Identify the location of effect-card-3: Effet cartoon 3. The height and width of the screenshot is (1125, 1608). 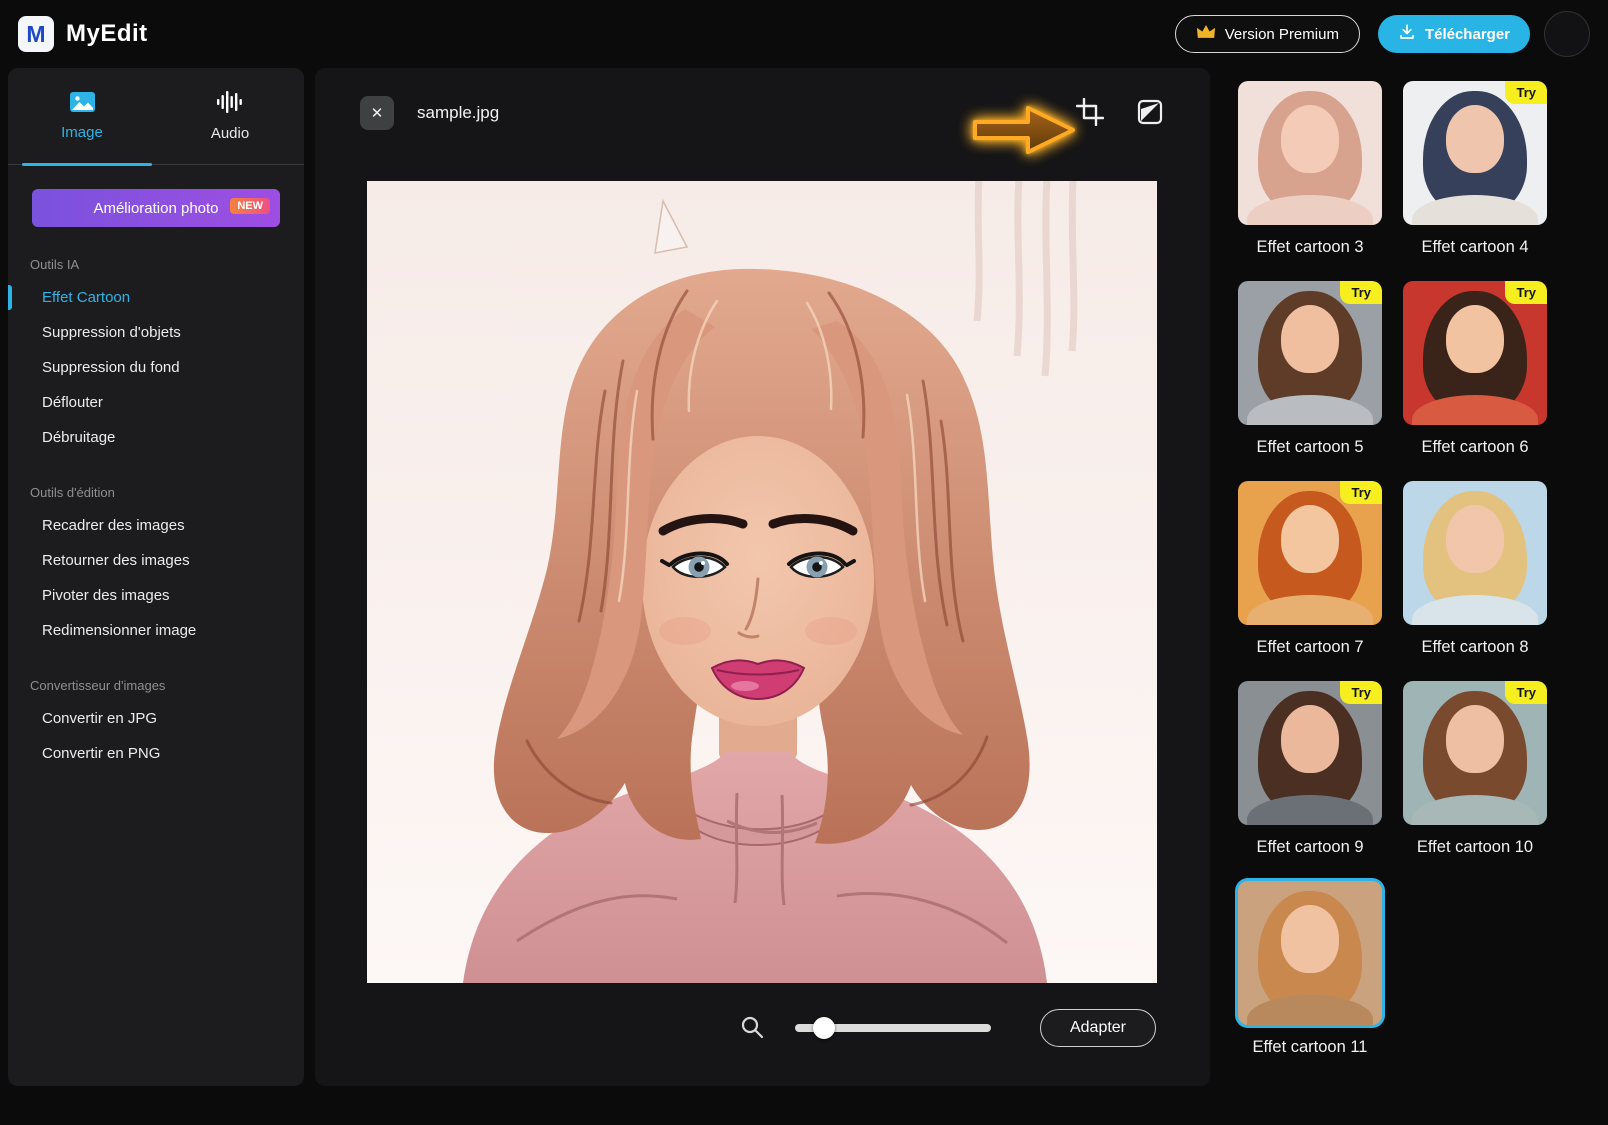
(1310, 169).